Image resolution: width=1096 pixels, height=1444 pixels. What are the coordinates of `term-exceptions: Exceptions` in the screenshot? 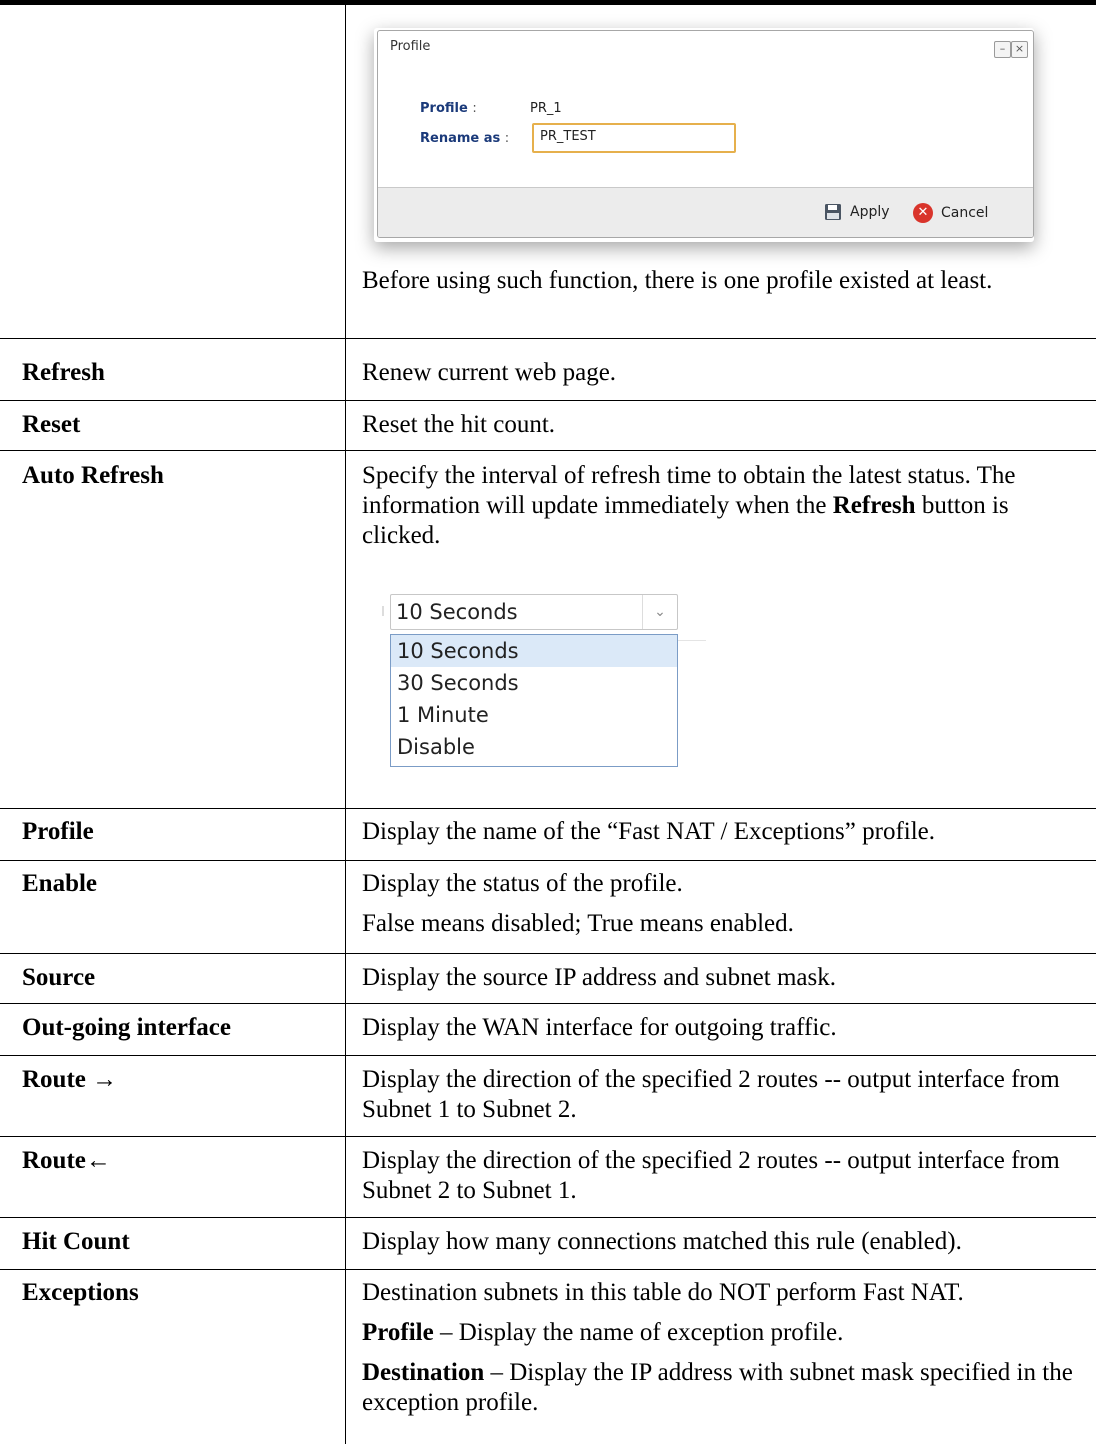 It's located at (80, 1292).